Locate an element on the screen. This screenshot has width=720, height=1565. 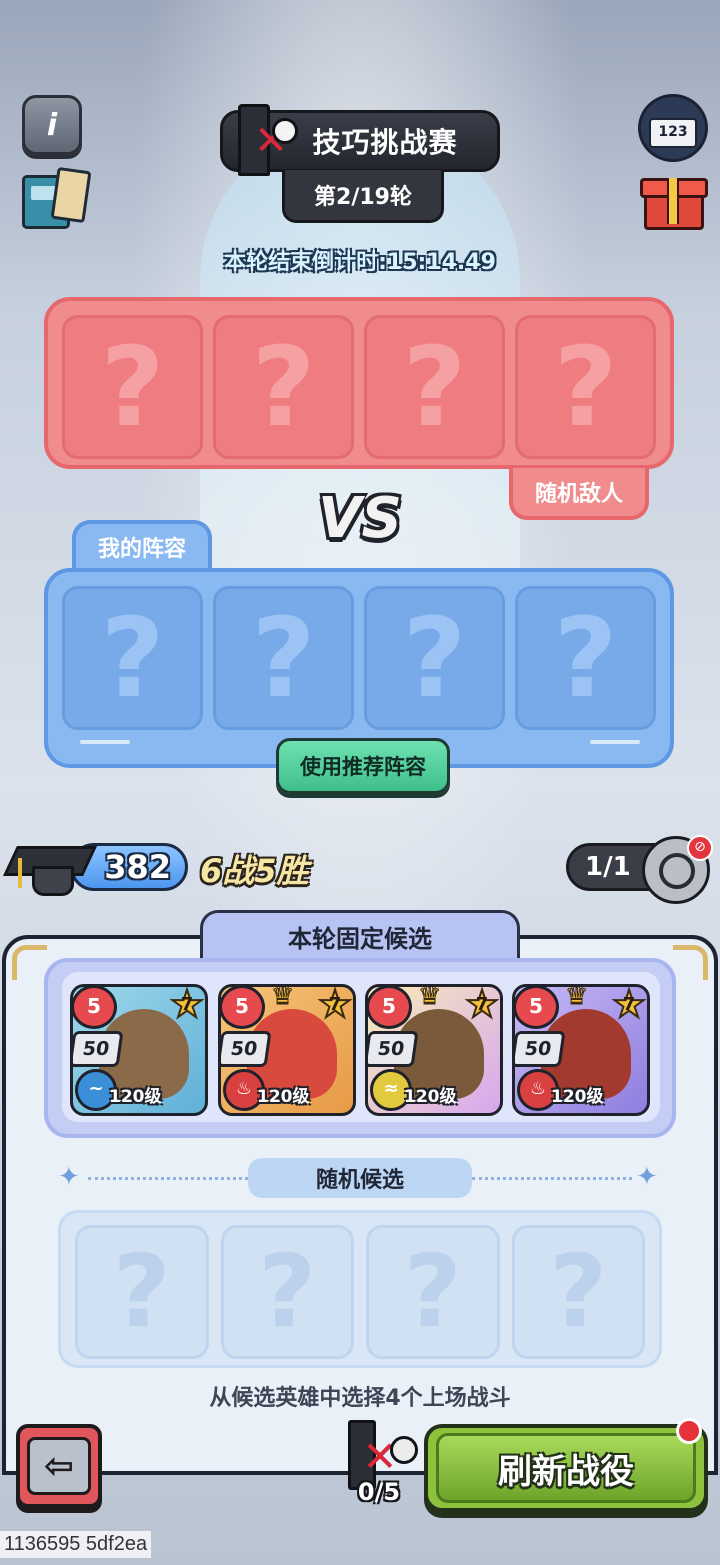
chess-challenge-icon: ✕ is located at coordinates (265, 138).